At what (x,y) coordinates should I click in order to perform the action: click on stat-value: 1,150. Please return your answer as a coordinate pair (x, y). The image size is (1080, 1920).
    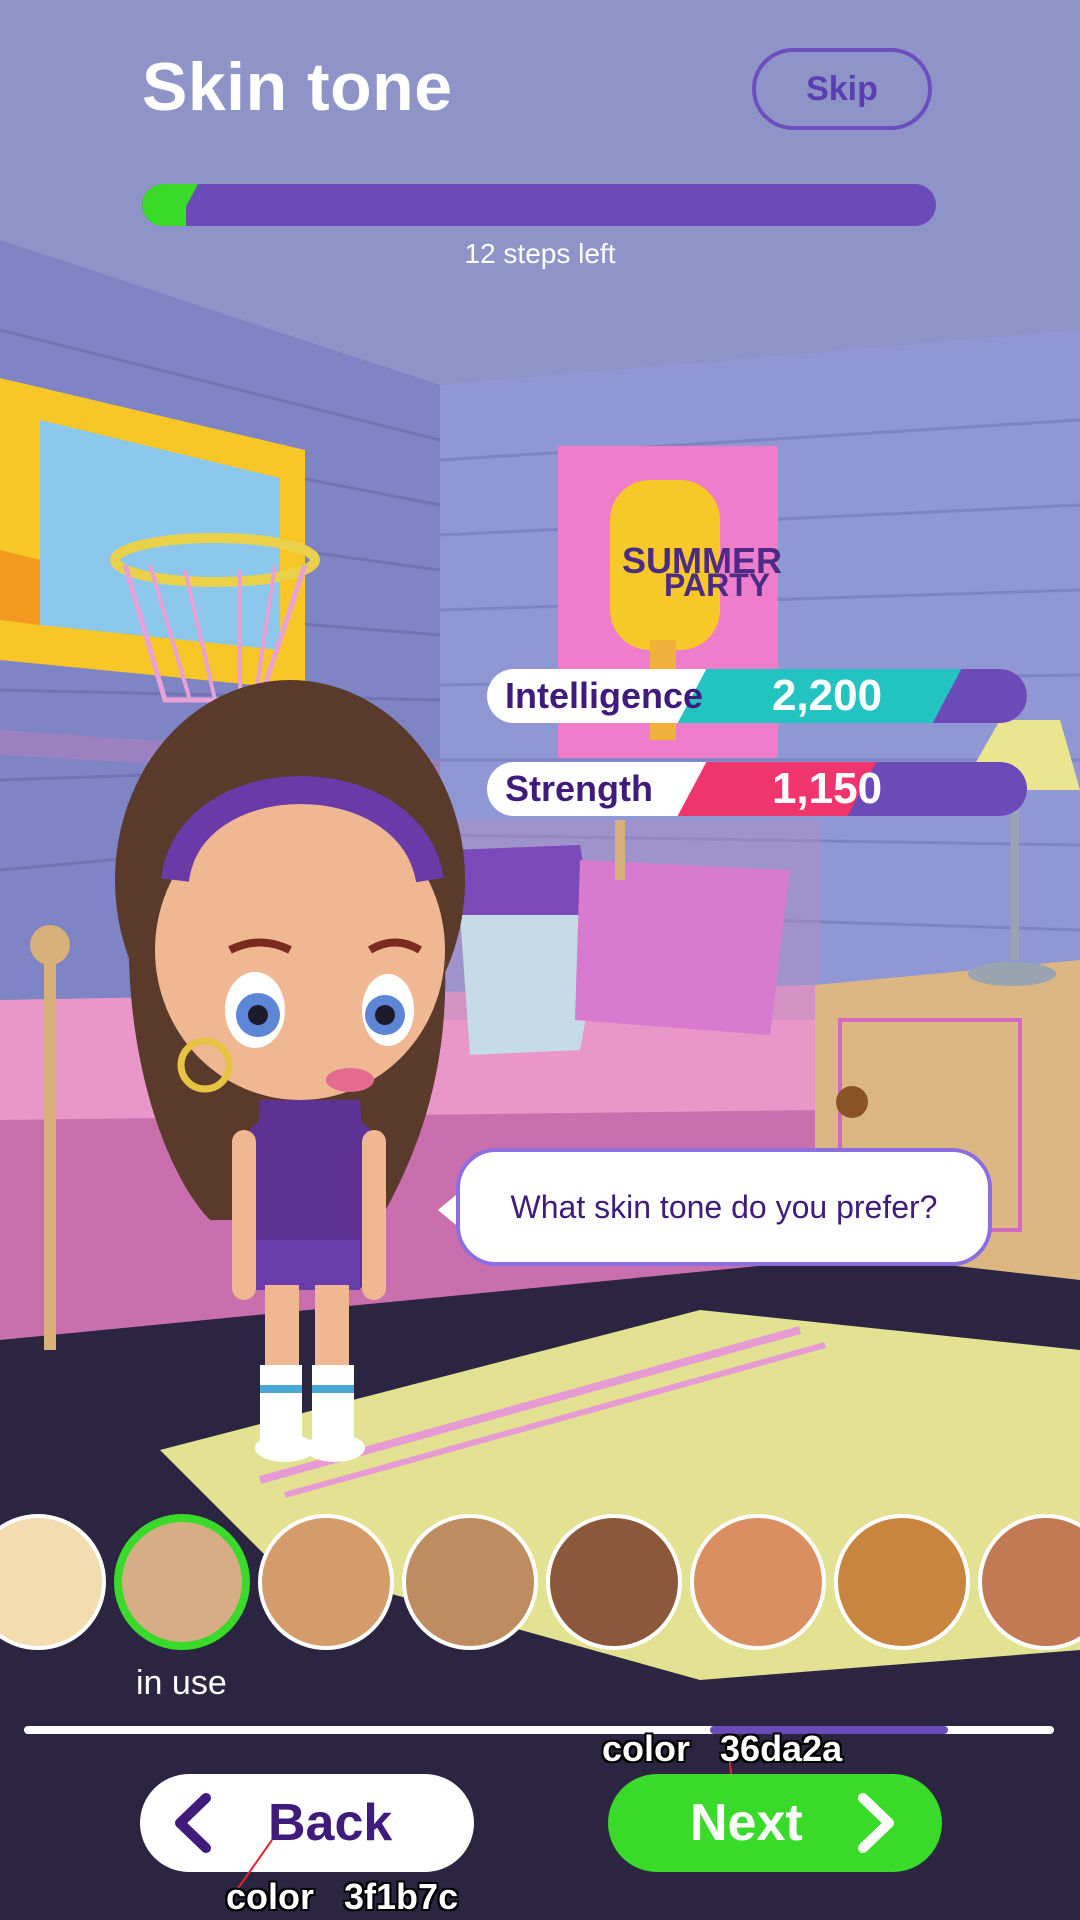
    Looking at the image, I should click on (827, 788).